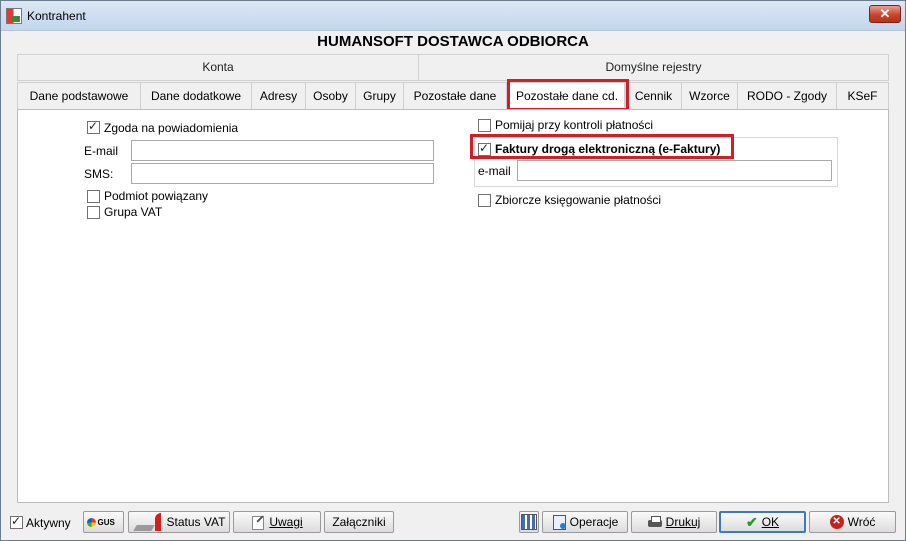 This screenshot has width=906, height=541. I want to click on tab-dane-dodatkowe: Dane dodatkowe, so click(196, 96).